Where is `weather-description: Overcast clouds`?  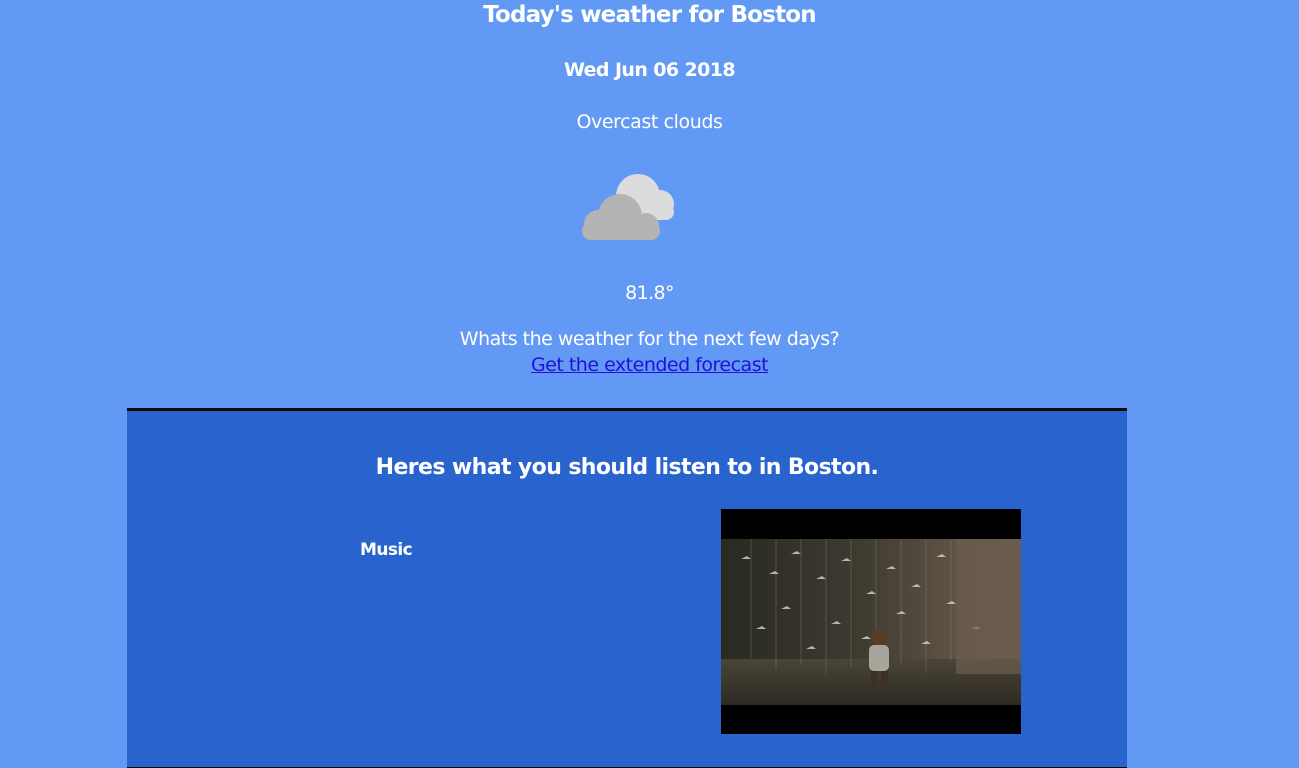
weather-description: Overcast clouds is located at coordinates (649, 122).